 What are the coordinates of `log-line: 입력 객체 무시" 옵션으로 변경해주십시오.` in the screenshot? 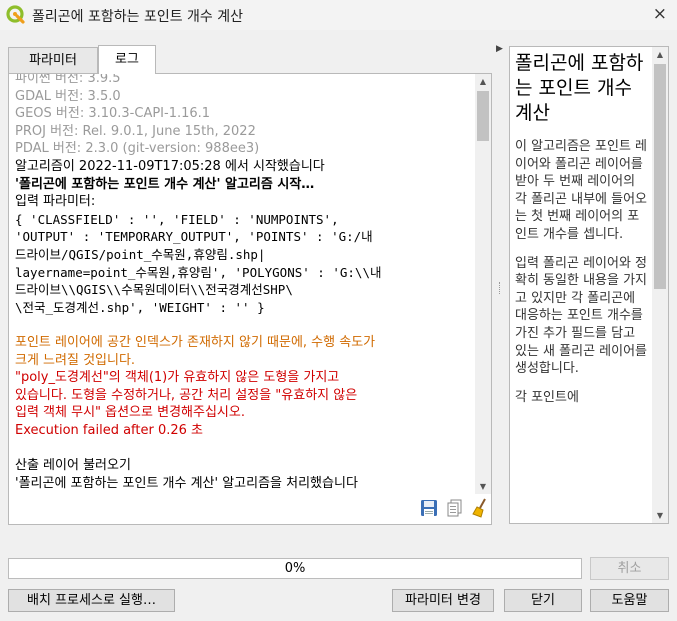 It's located at (130, 413).